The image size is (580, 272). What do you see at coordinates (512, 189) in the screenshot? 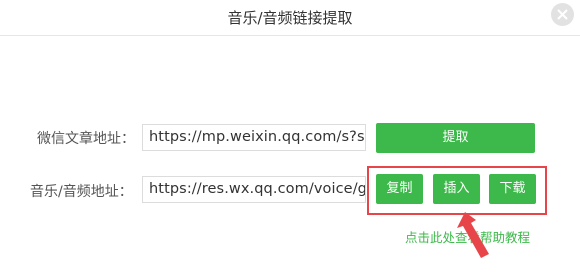
I see `download-button: 下载` at bounding box center [512, 189].